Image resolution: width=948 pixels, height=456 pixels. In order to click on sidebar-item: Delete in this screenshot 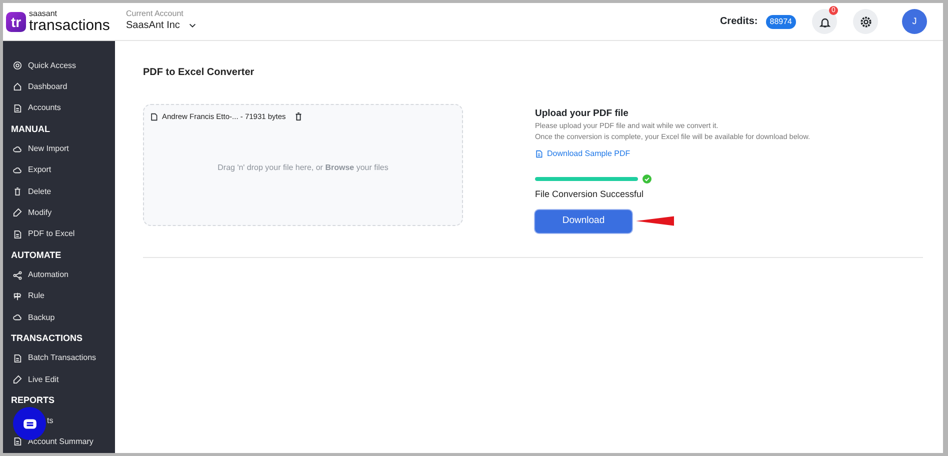, I will do `click(63, 191)`.